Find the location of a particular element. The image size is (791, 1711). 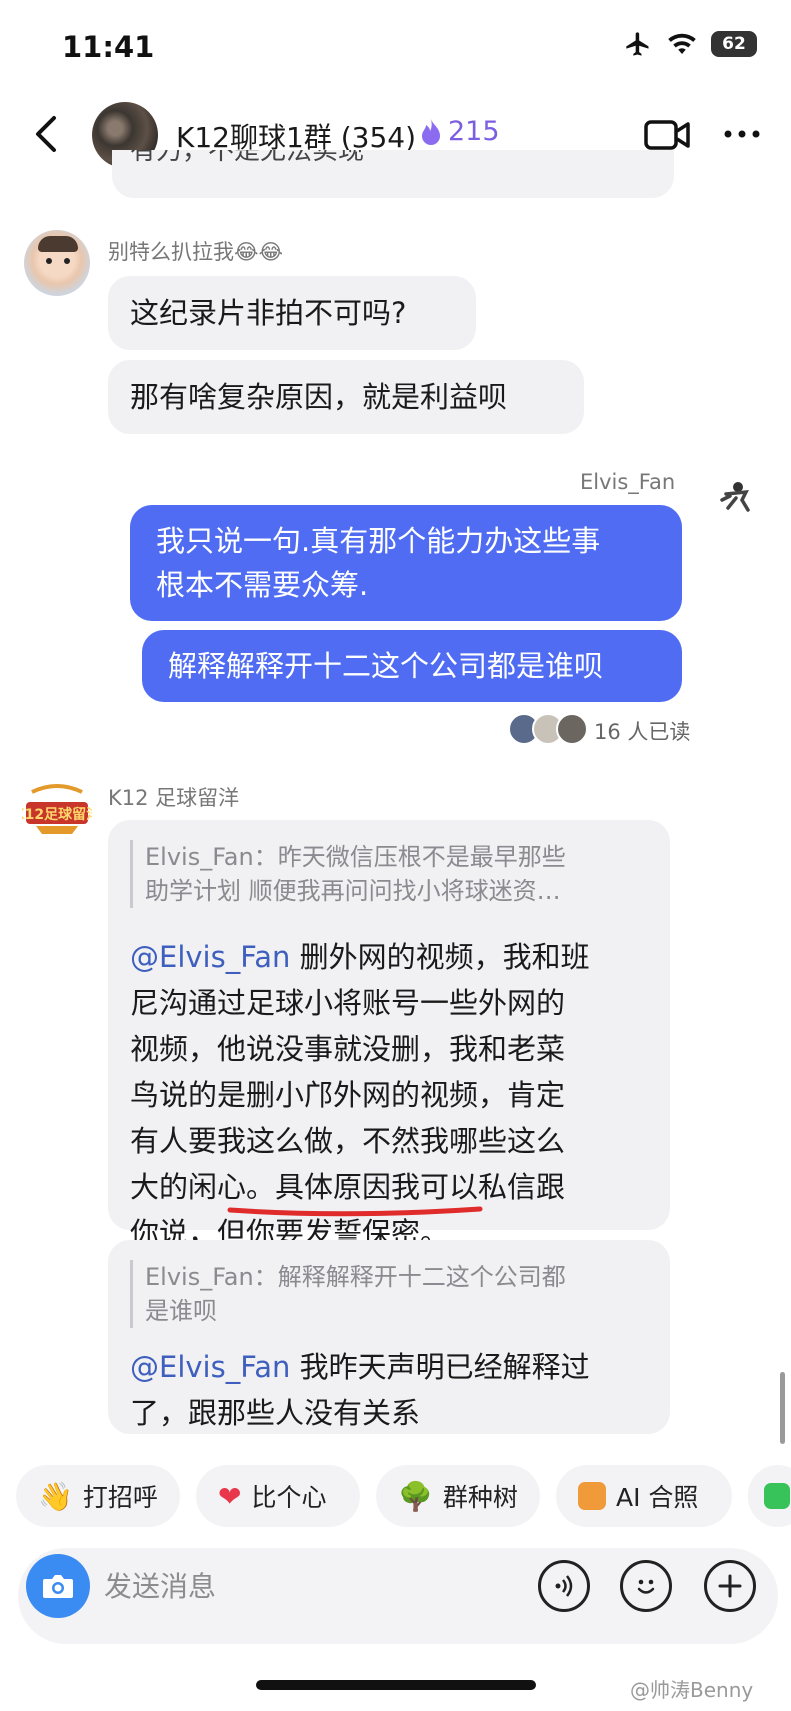

message-bubble: 这纪录片非拍不可吗? is located at coordinates (292, 313).